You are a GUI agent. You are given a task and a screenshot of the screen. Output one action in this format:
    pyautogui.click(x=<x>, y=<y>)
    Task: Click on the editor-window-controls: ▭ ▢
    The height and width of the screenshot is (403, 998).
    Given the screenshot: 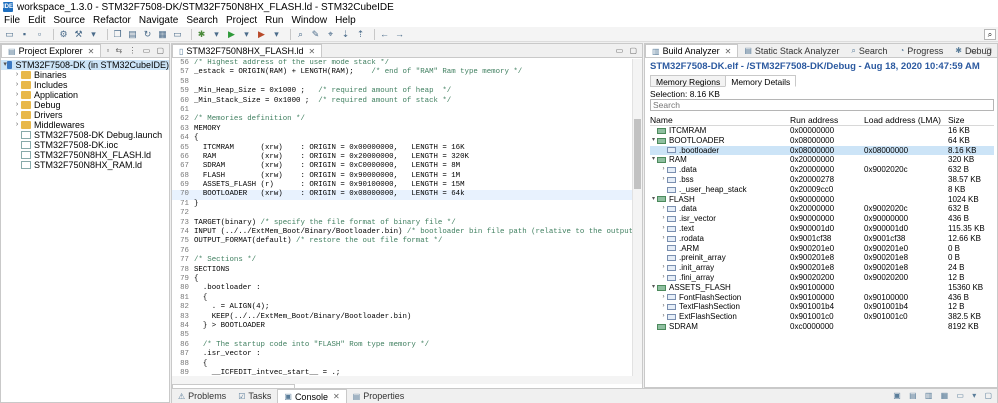 What is the action you would take?
    pyautogui.click(x=627, y=50)
    